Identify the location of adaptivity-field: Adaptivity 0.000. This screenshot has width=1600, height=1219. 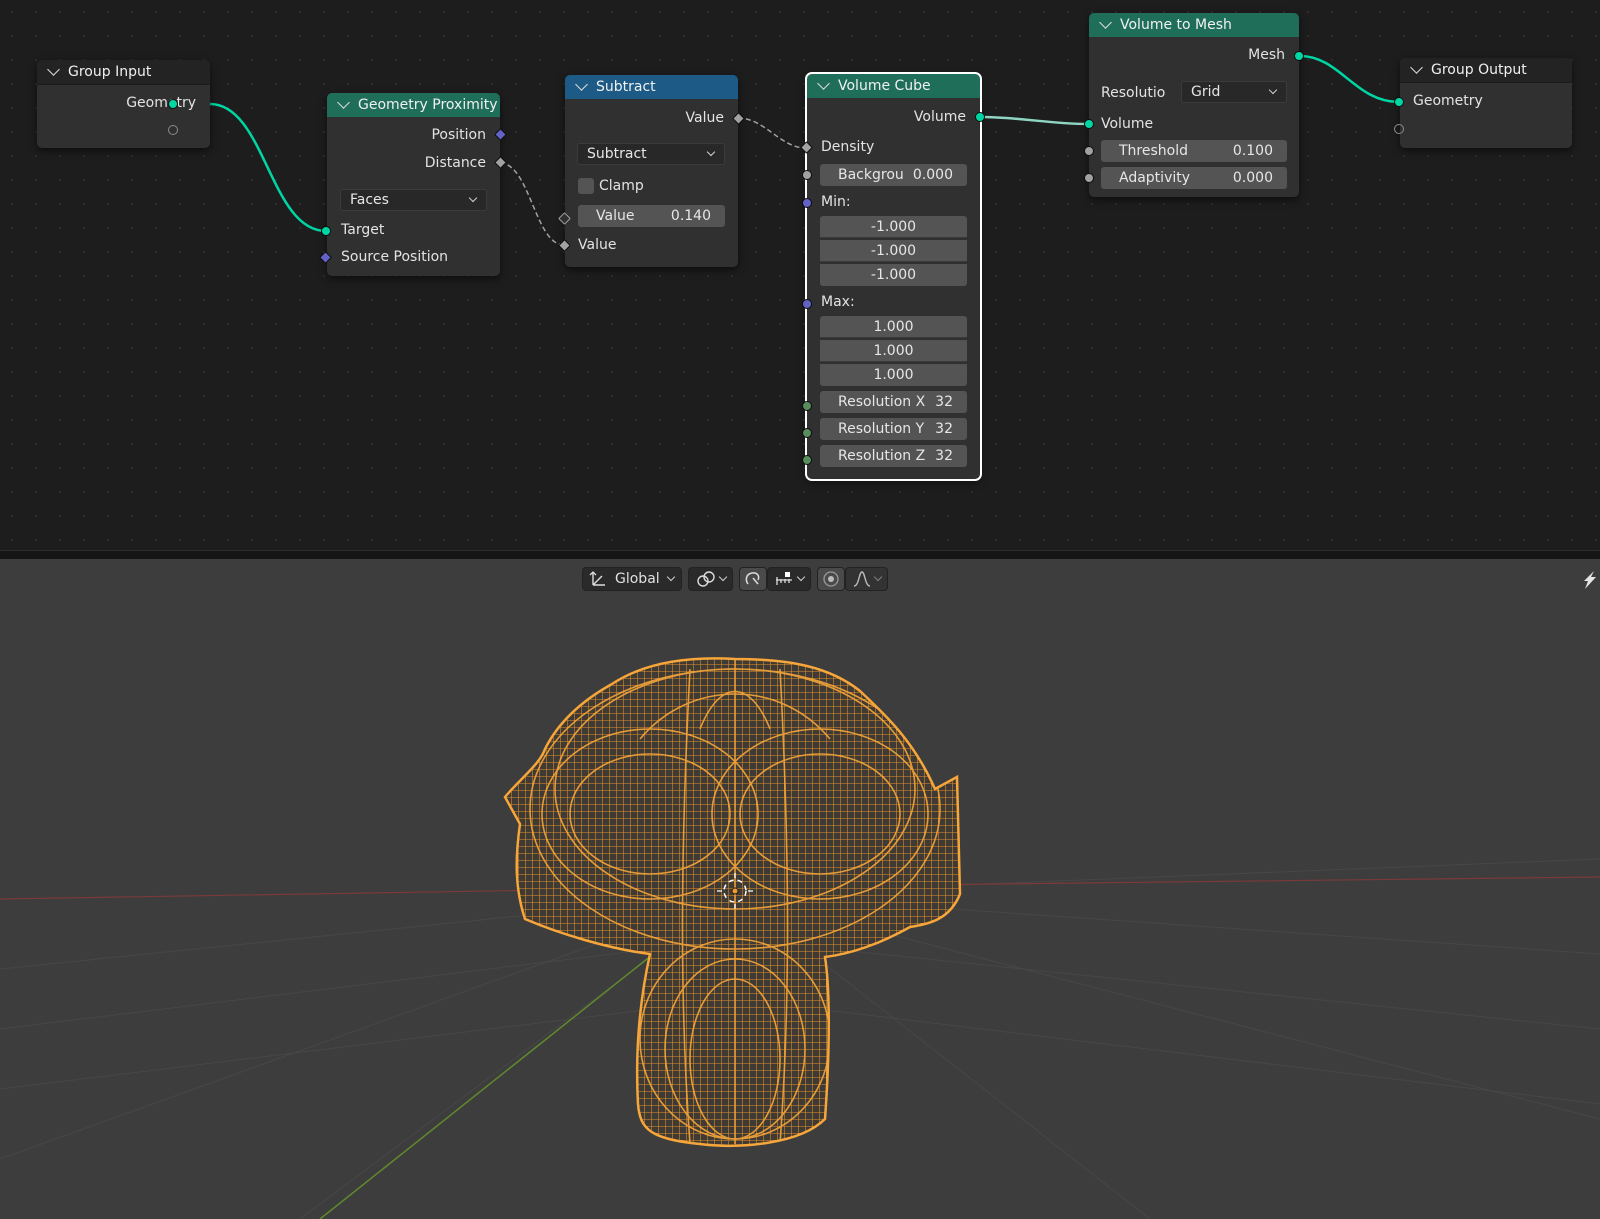
(1194, 178).